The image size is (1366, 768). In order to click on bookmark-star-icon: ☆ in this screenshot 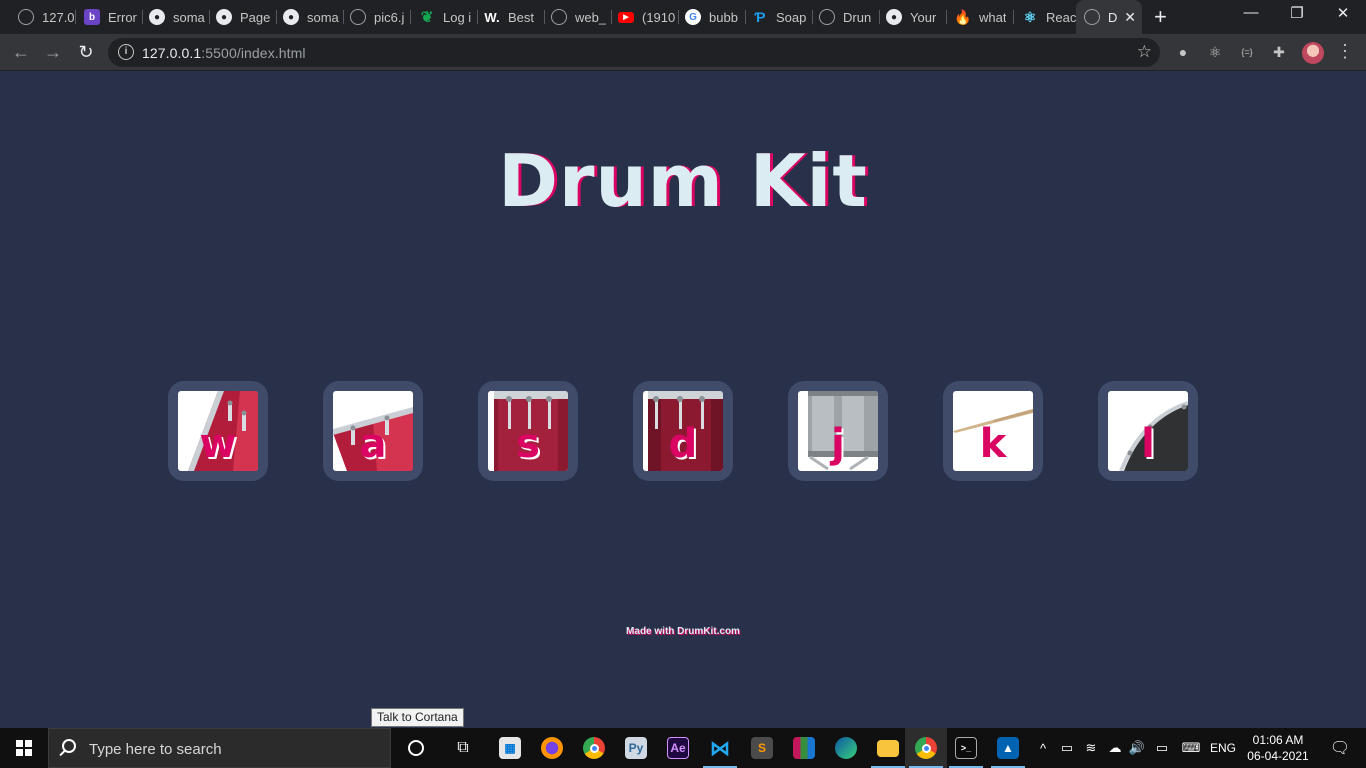, I will do `click(1144, 52)`.